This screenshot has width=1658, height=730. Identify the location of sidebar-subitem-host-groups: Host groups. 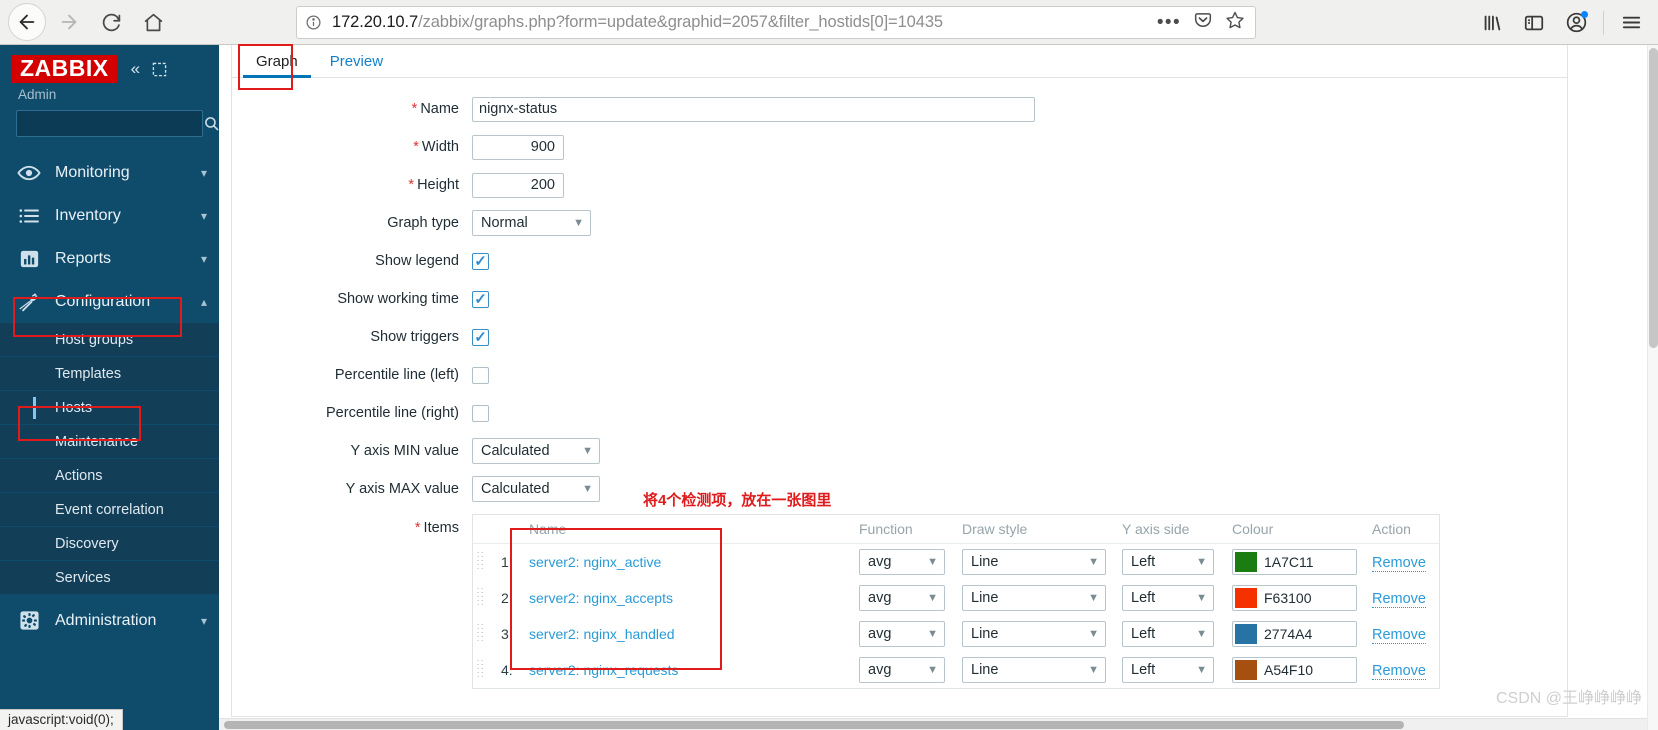
(109, 340).